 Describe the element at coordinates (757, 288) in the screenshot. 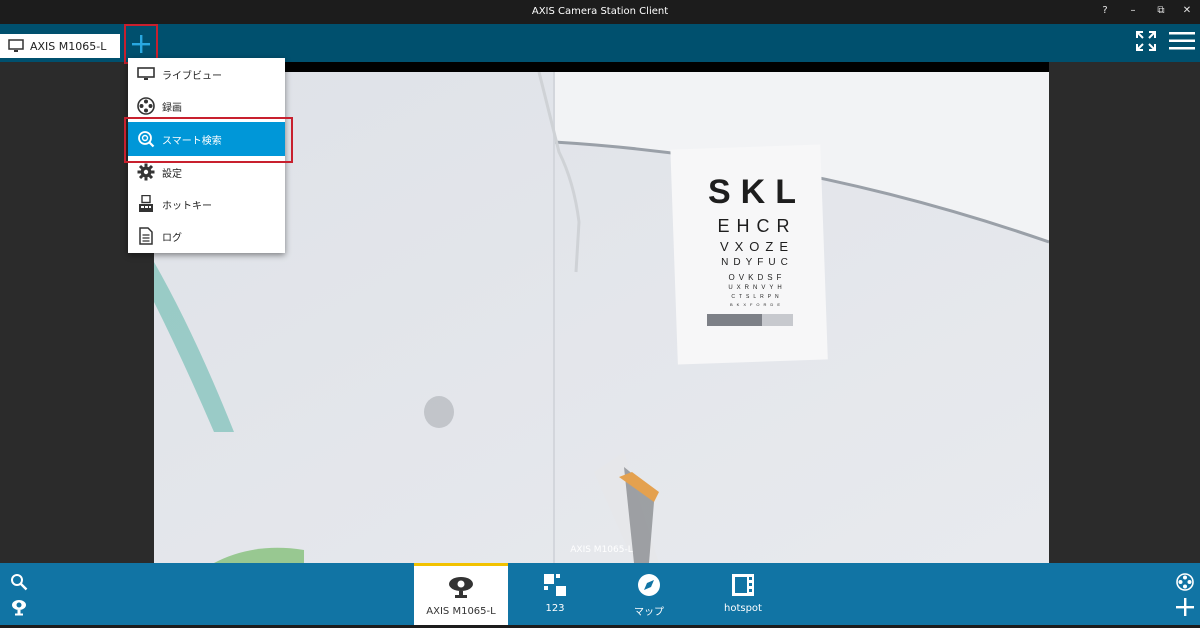

I see `chart-line: UXRNVYH` at that location.